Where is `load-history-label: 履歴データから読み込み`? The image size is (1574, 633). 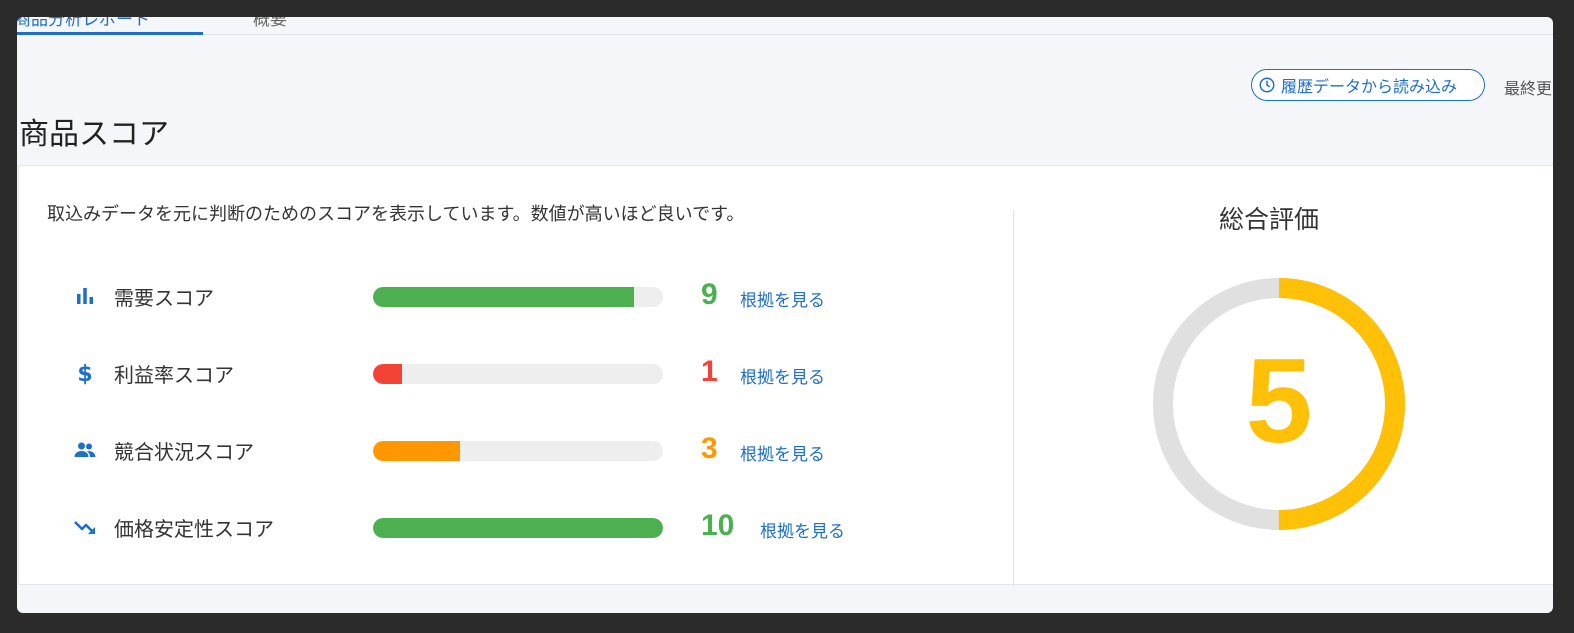
load-history-label: 履歴データから読み込み is located at coordinates (1369, 86).